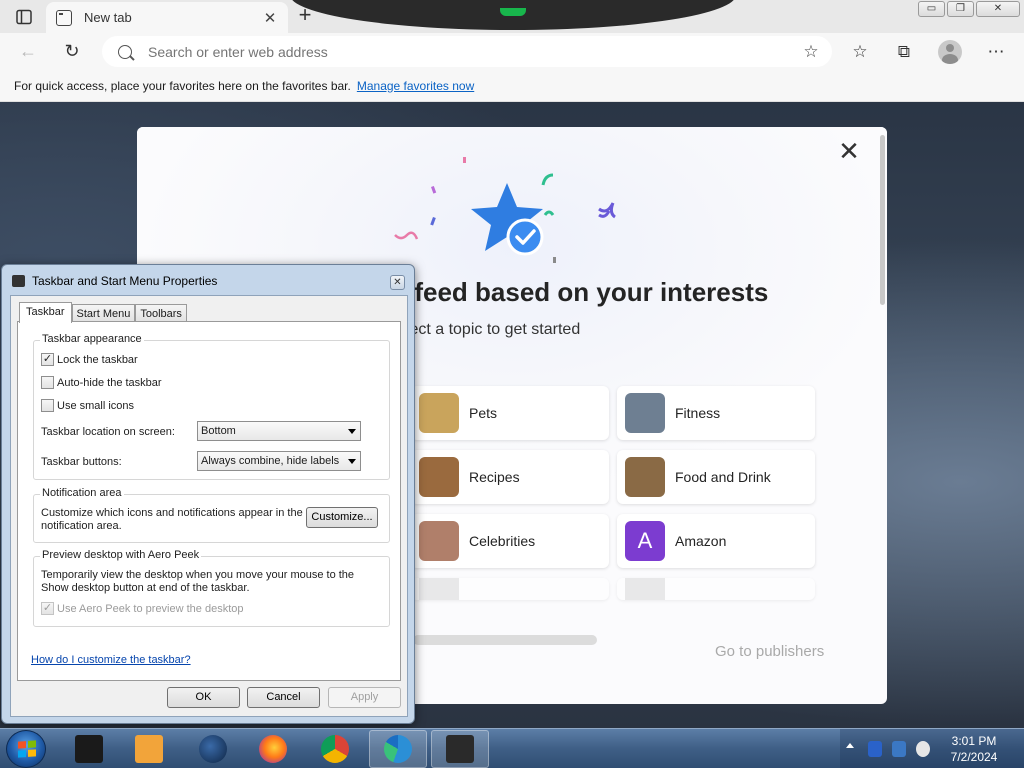 This screenshot has height=768, width=1024. Describe the element at coordinates (150, 608) in the screenshot. I see `checkbox-label: Use Aero Peek to preview the desktop` at that location.